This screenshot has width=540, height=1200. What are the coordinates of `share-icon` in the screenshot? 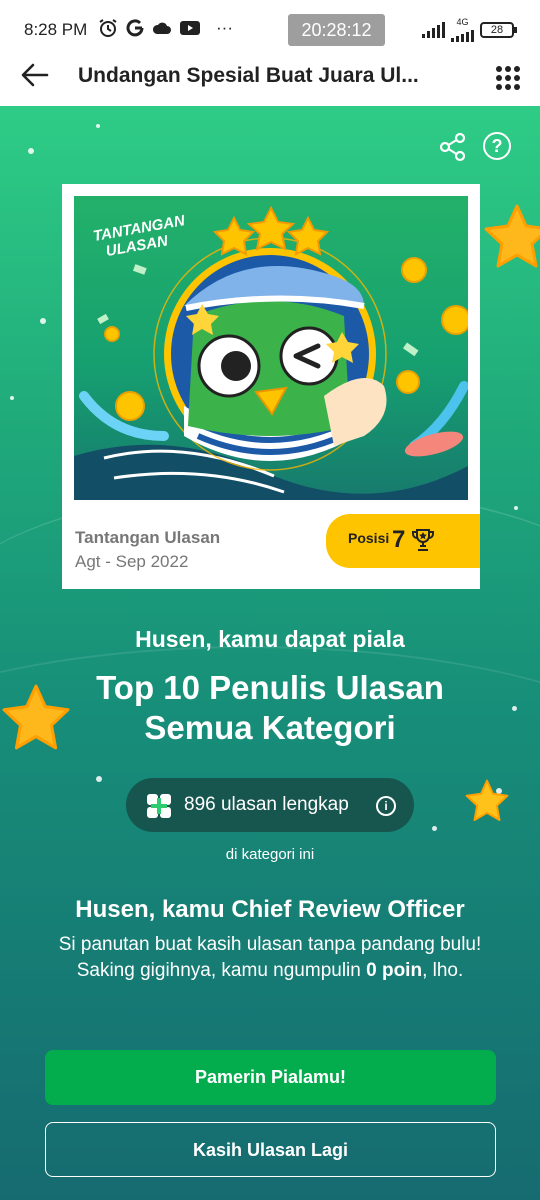 It's located at (452, 147).